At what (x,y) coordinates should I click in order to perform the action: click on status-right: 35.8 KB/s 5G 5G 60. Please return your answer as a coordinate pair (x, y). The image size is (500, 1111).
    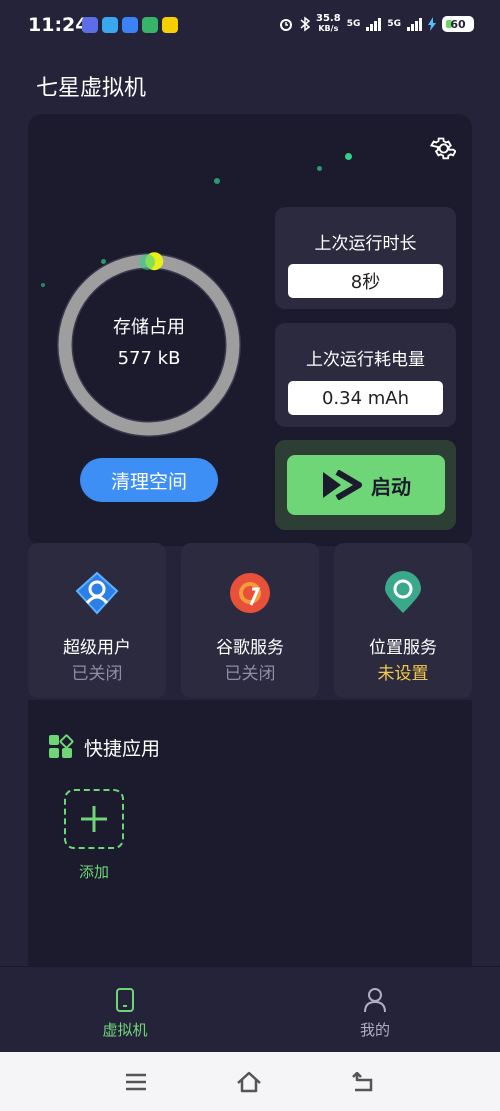
    Looking at the image, I should click on (376, 24).